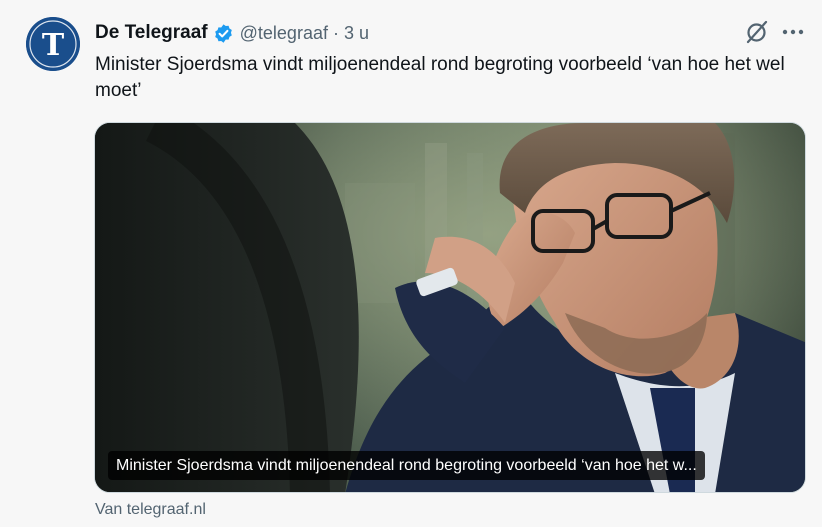  I want to click on more-icon, so click(793, 32).